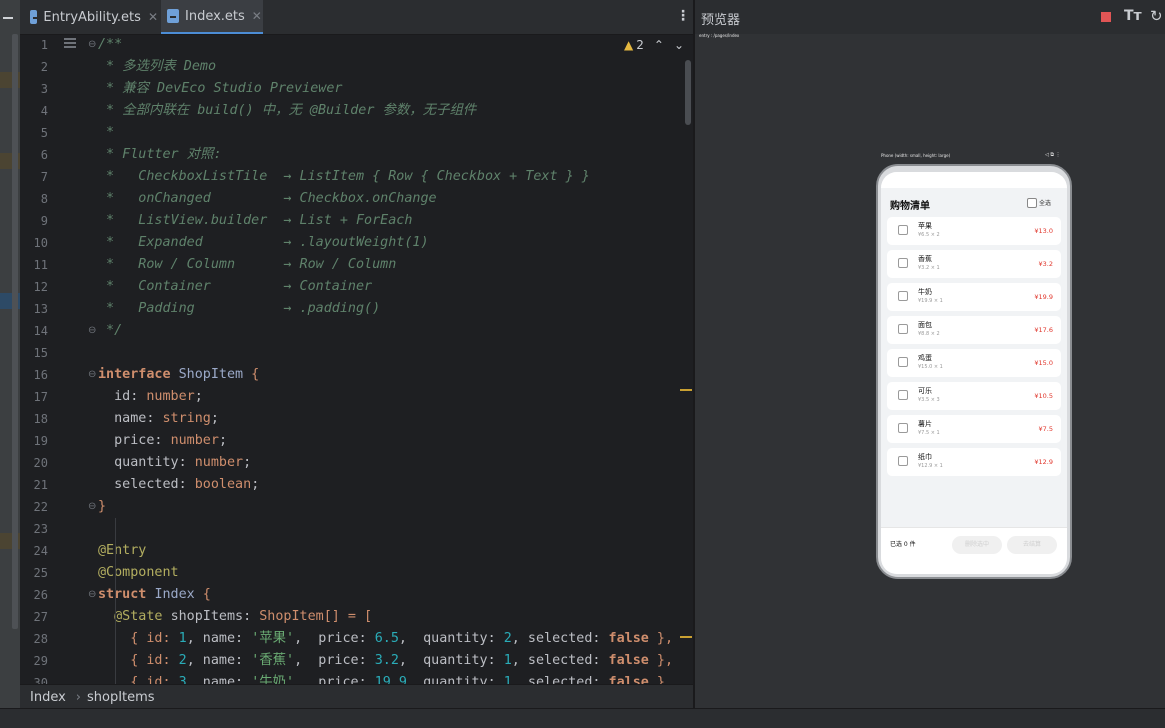  What do you see at coordinates (974, 180) in the screenshot?
I see `status-bar` at bounding box center [974, 180].